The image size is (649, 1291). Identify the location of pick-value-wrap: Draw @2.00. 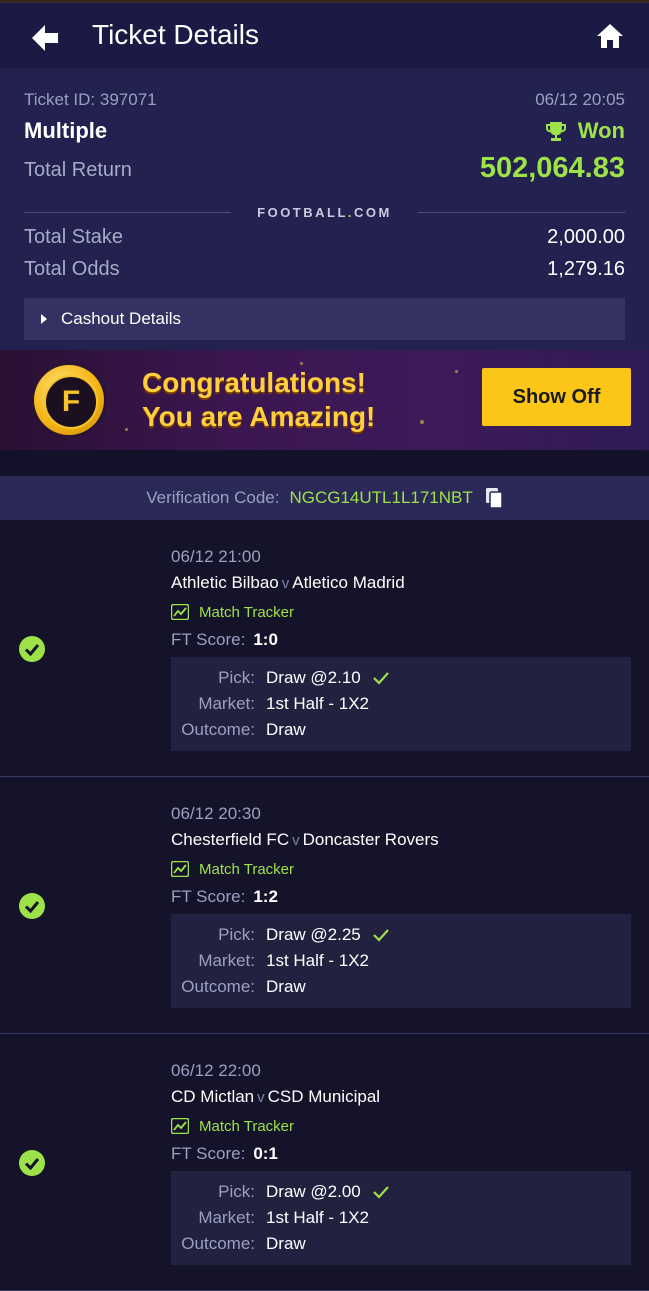
(327, 1192).